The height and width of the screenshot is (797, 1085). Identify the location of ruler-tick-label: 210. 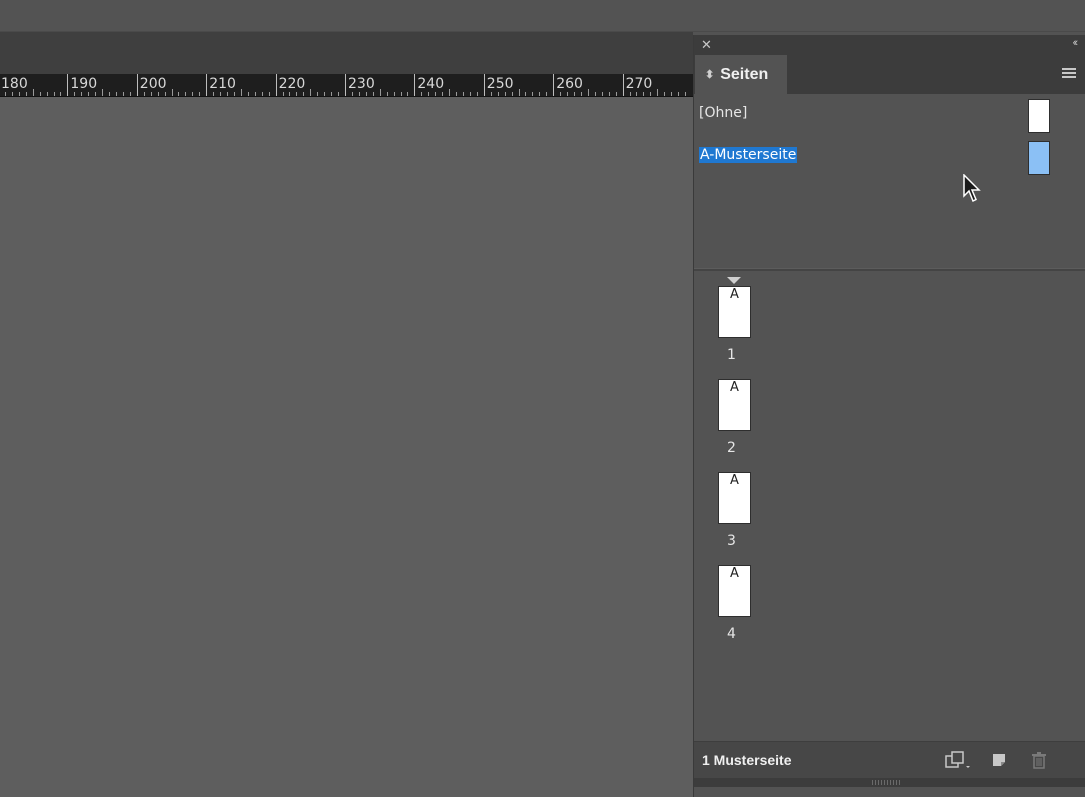
(222, 84).